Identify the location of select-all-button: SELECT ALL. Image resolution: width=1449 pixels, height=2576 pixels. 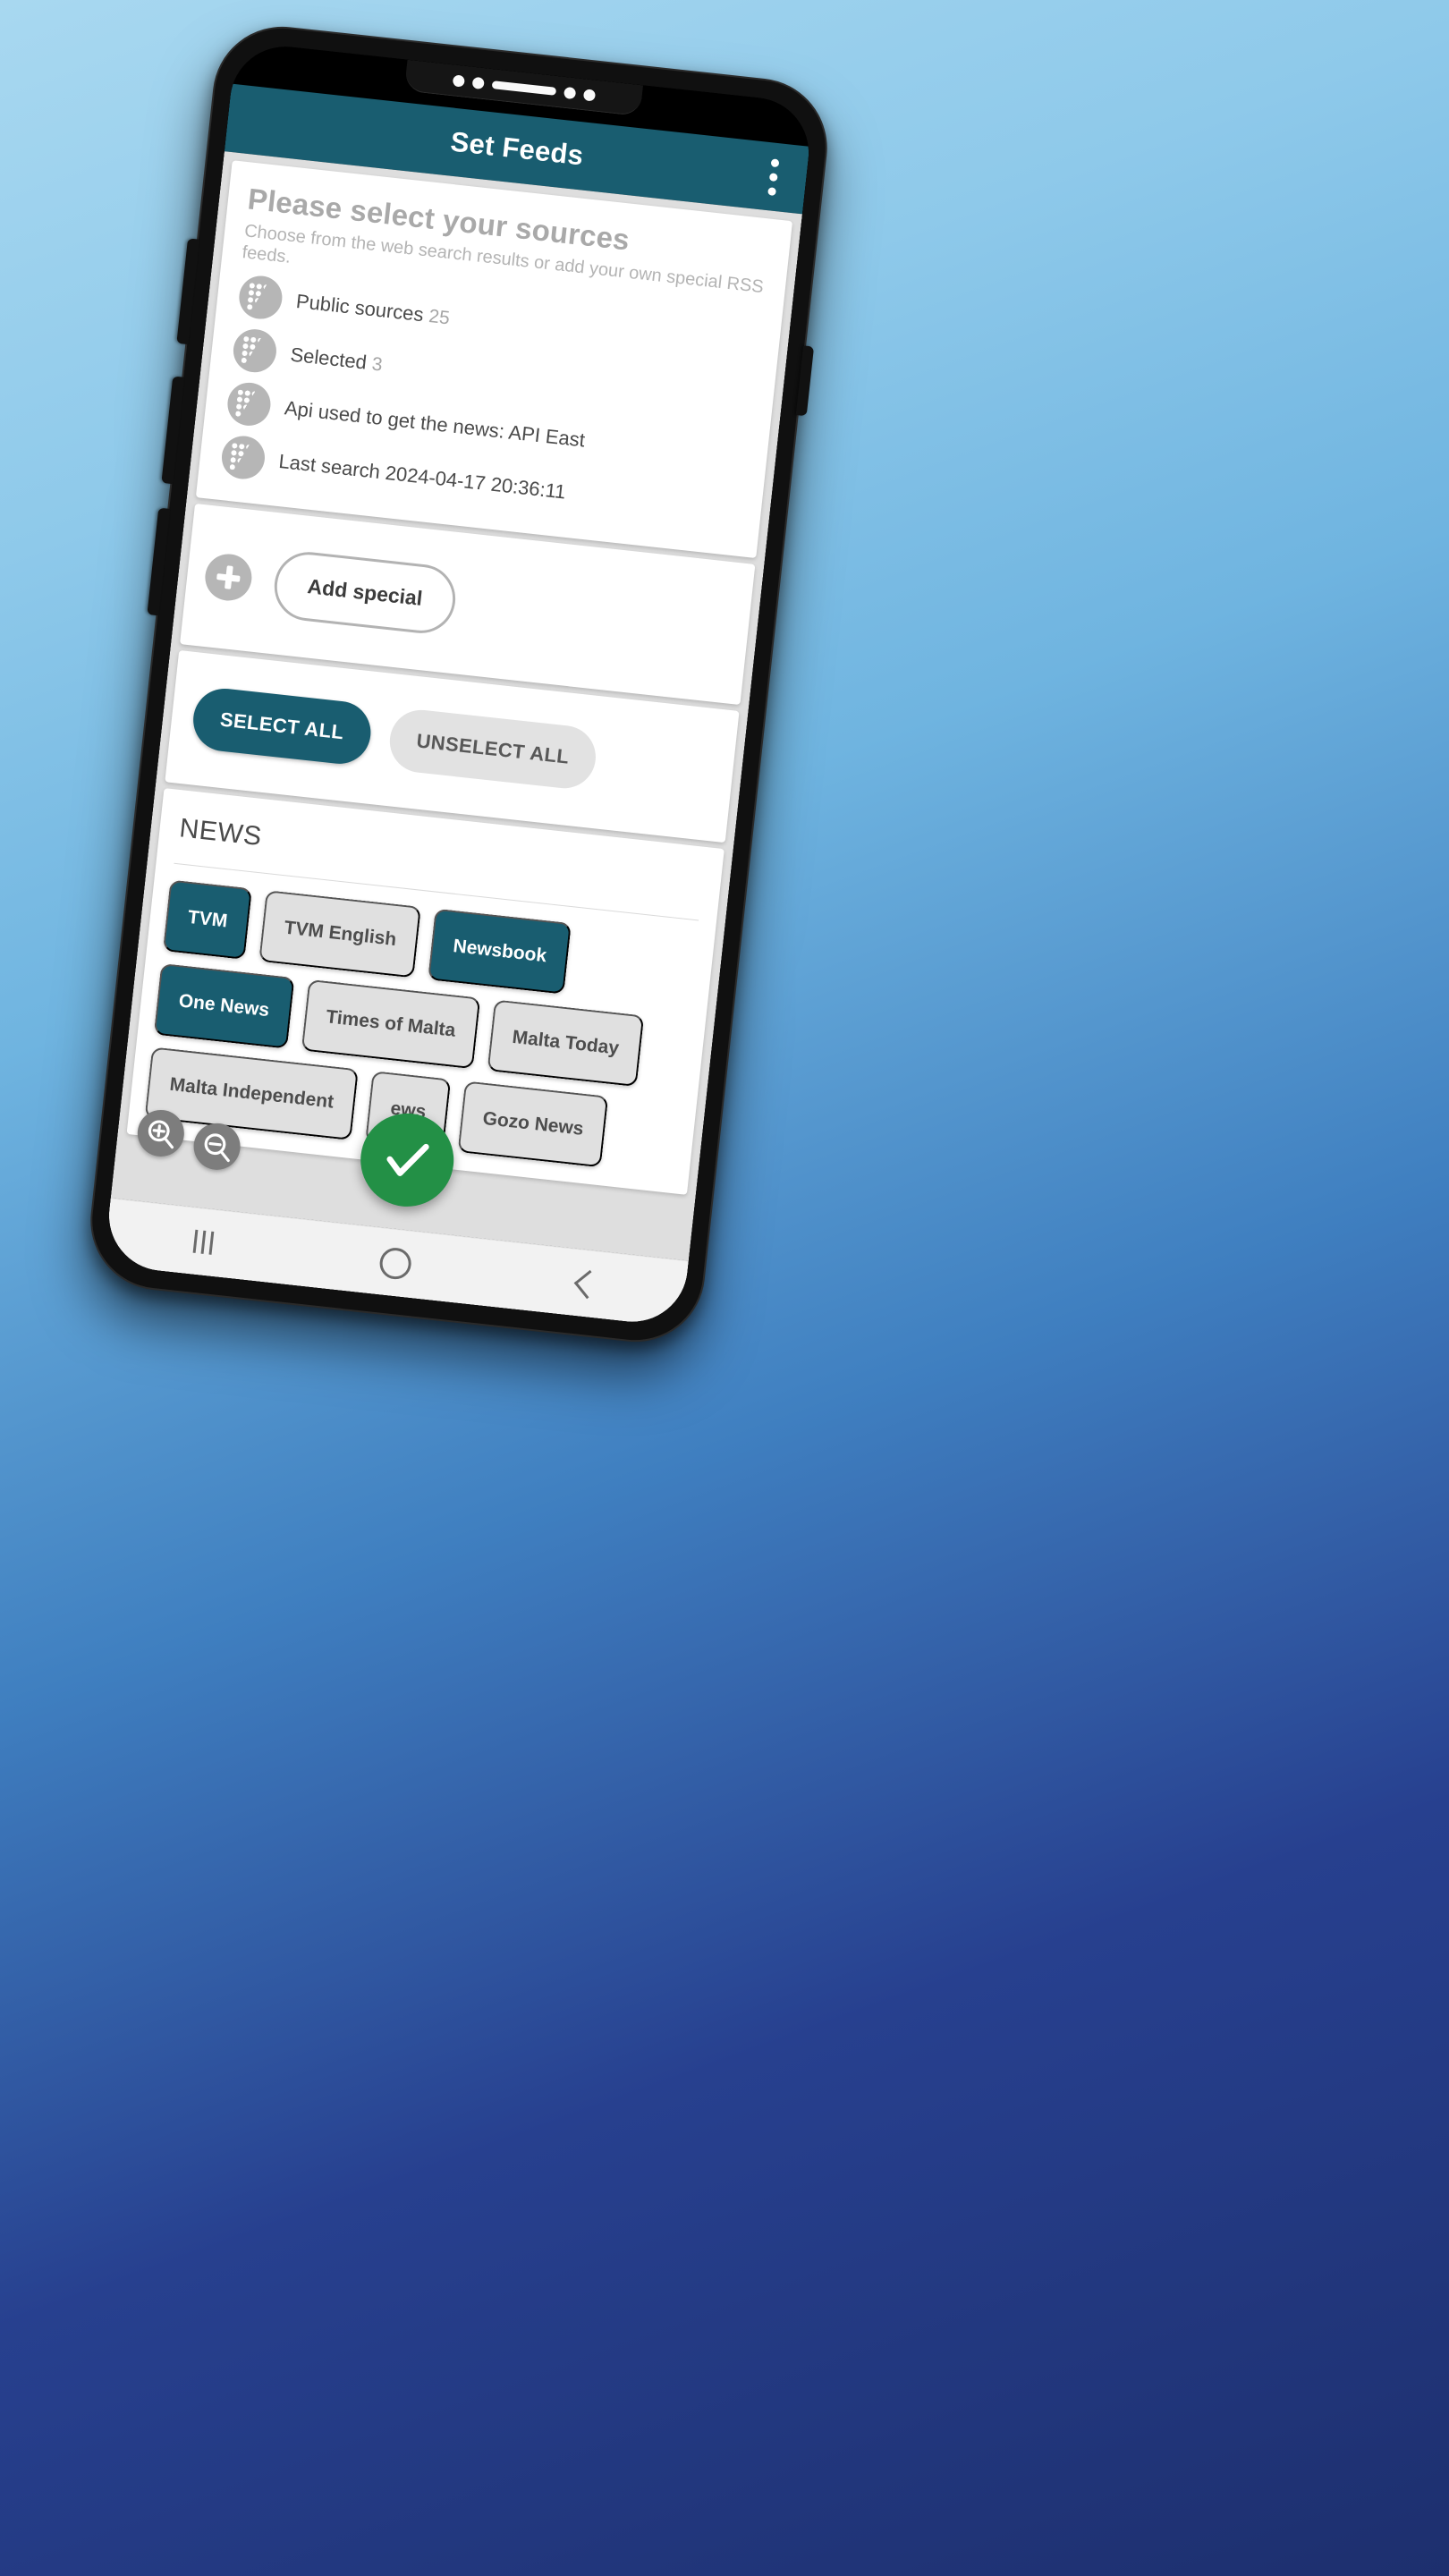
(282, 726).